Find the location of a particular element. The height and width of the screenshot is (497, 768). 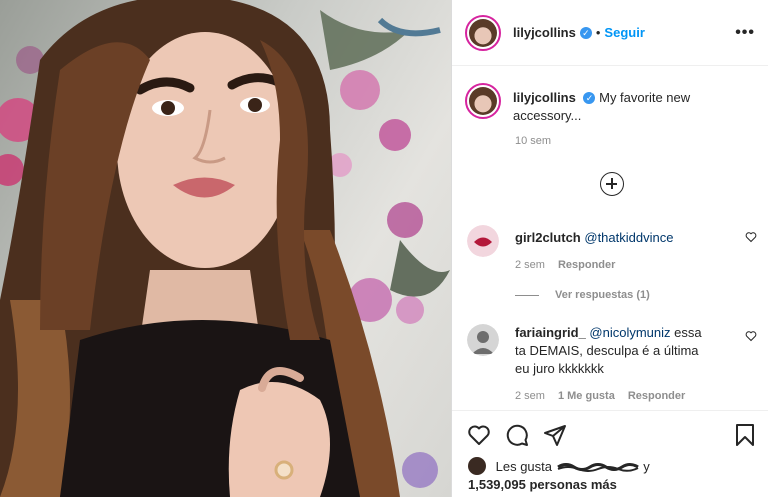

post-header: lilyjcollins ✓ • Seguir ••• is located at coordinates (610, 33).